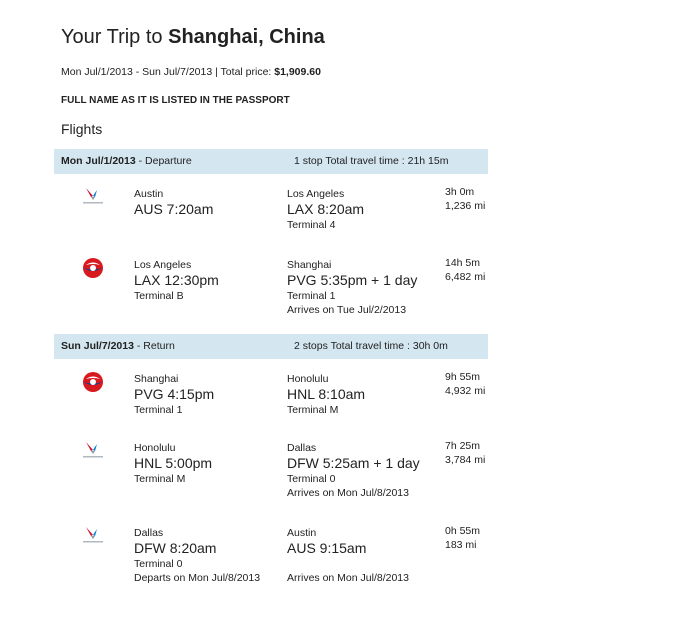  Describe the element at coordinates (149, 194) in the screenshot. I see `departure-city: Austin` at that location.